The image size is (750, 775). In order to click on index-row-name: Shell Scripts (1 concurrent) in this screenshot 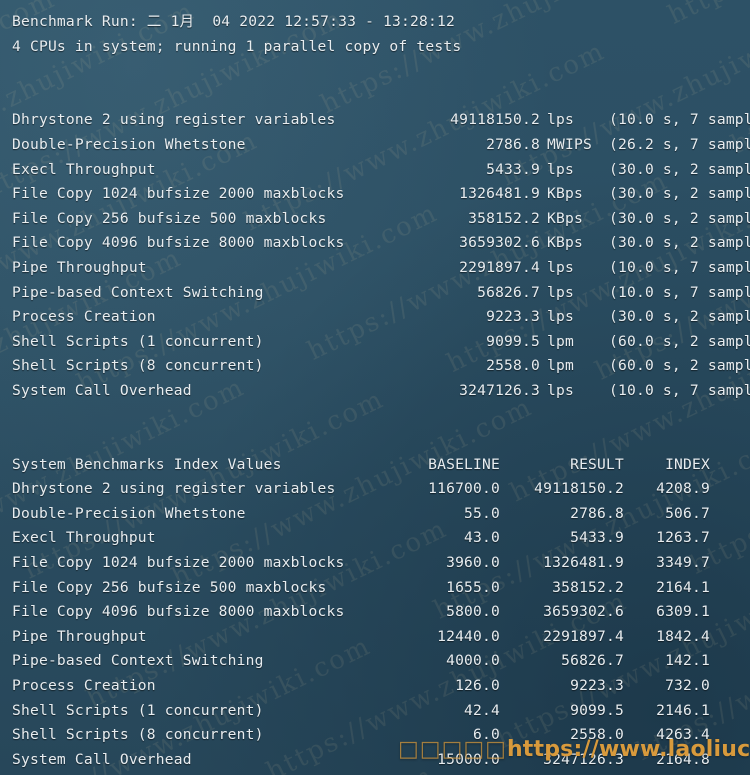, I will do `click(138, 710)`.